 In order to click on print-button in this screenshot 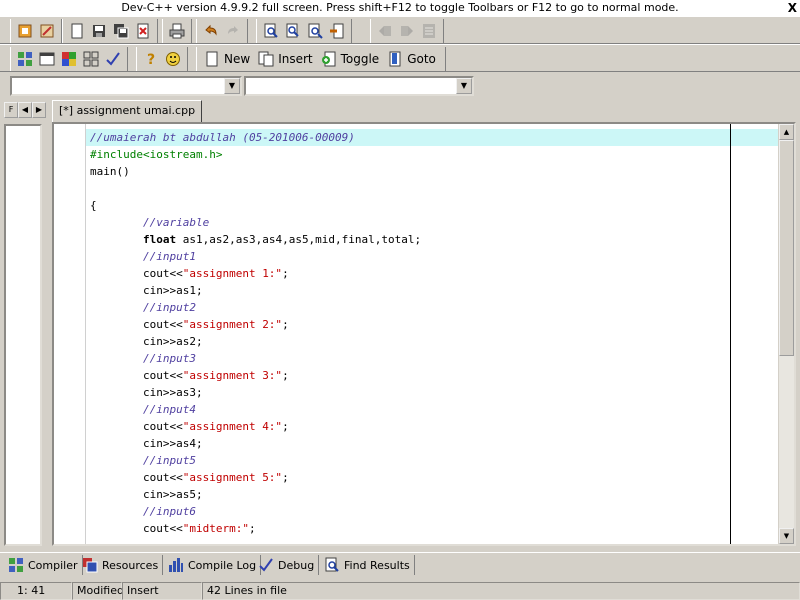, I will do `click(177, 31)`.